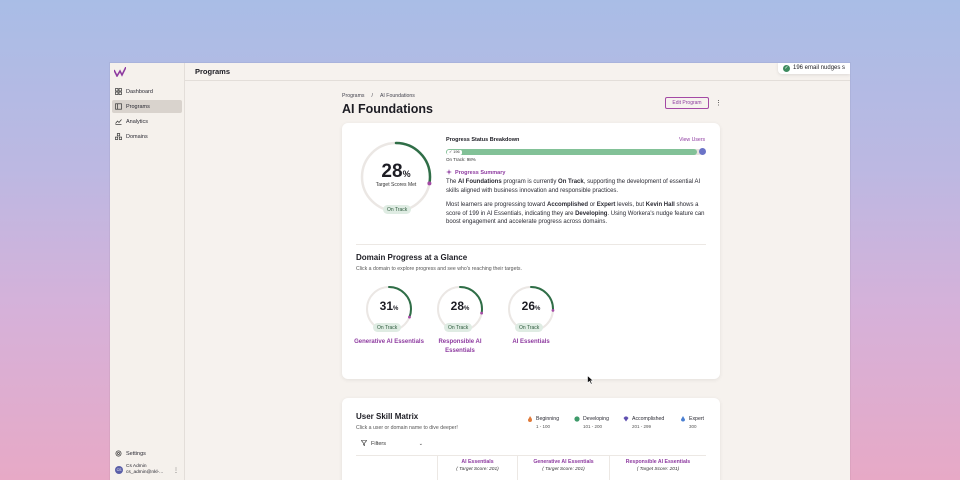  Describe the element at coordinates (475, 173) in the screenshot. I see `progress-summary-title: Progress Summary` at that location.